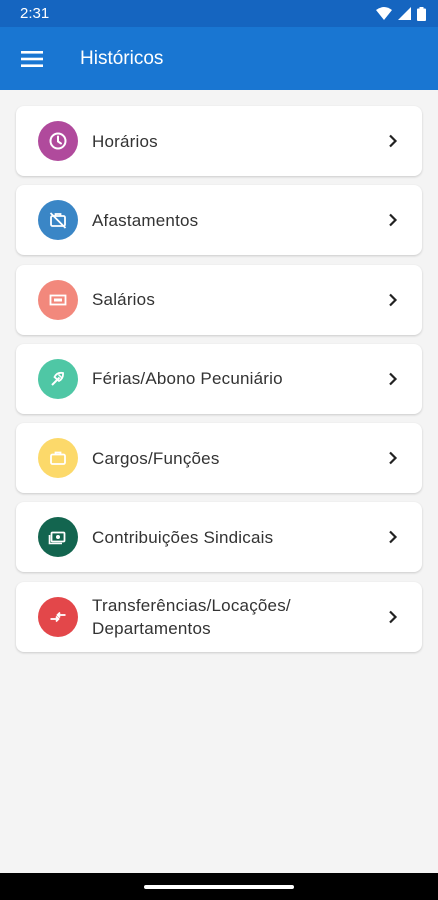 Image resolution: width=438 pixels, height=900 pixels. I want to click on status-icons, so click(401, 13).